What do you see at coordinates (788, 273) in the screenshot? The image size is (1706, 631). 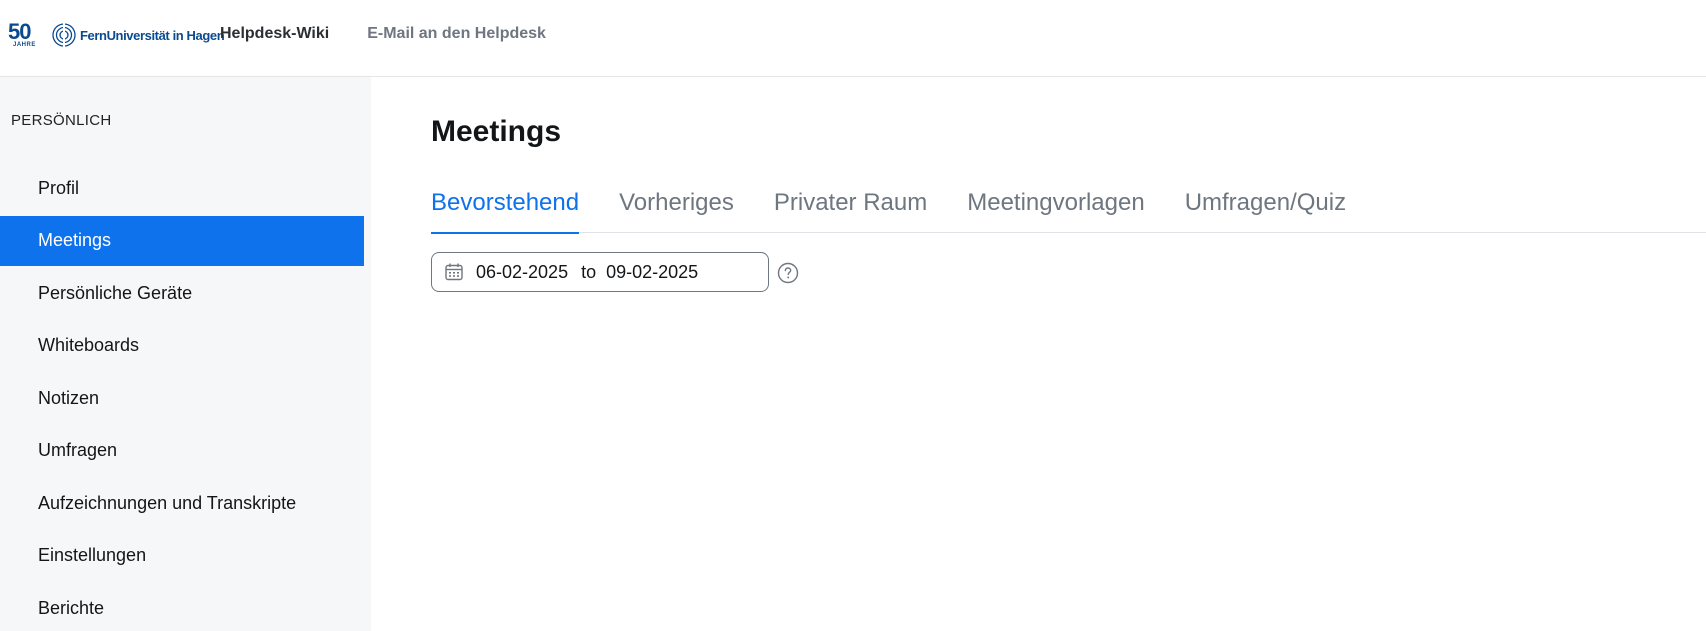 I see `question-circle-icon` at bounding box center [788, 273].